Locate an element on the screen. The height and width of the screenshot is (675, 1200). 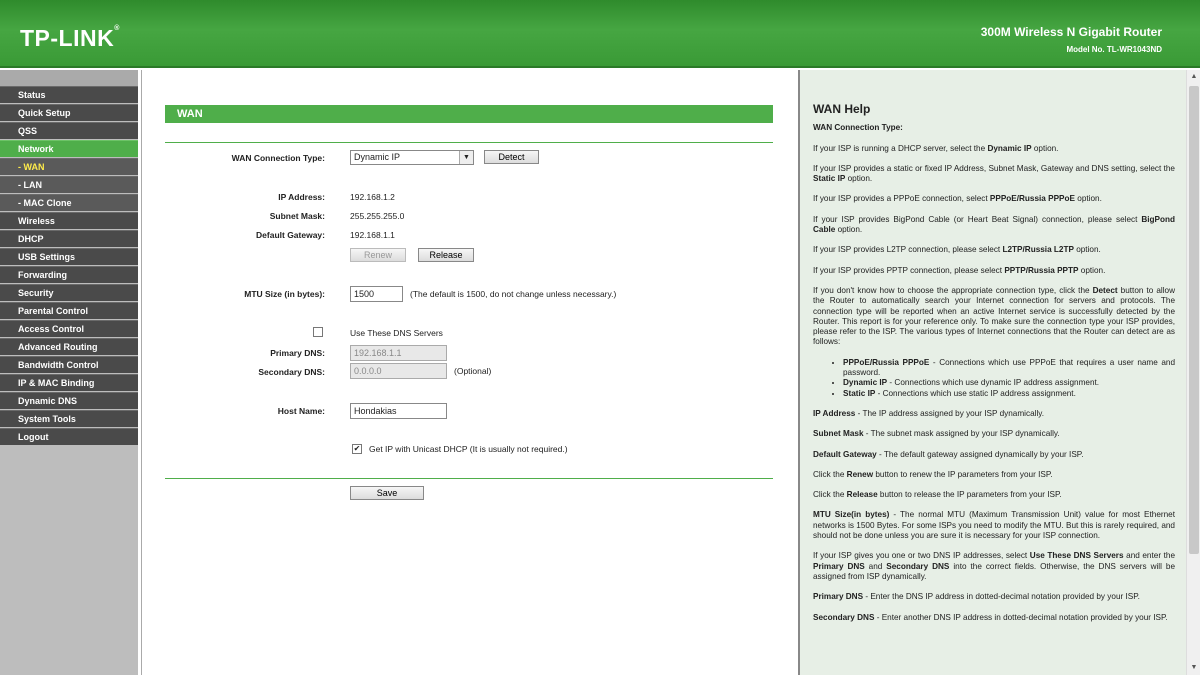
secondary-dns-label: Secondary DNS: is located at coordinates (291, 372).